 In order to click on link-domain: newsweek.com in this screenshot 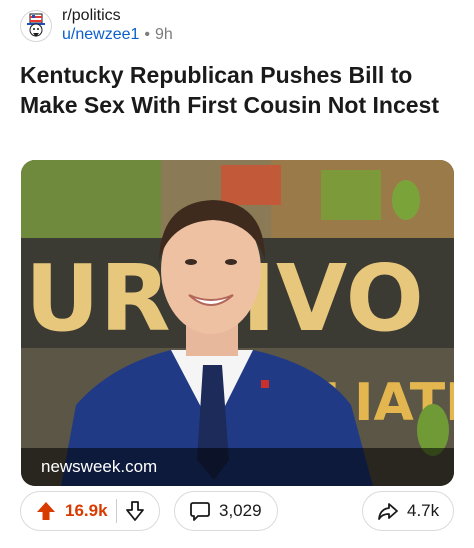, I will do `click(99, 466)`.